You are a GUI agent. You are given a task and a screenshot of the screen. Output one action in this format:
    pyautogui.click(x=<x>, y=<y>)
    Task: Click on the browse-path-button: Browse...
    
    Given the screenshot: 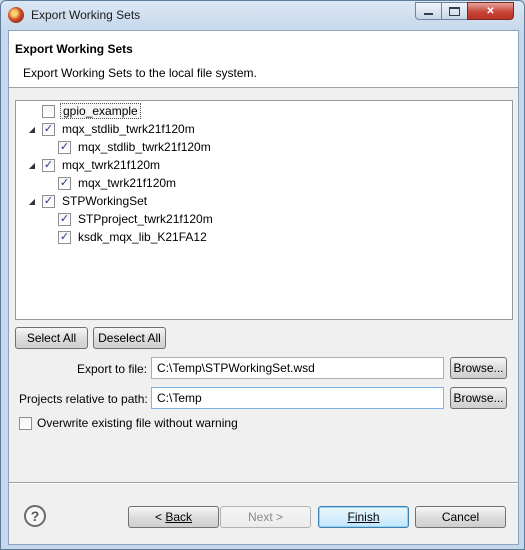 What is the action you would take?
    pyautogui.click(x=478, y=398)
    